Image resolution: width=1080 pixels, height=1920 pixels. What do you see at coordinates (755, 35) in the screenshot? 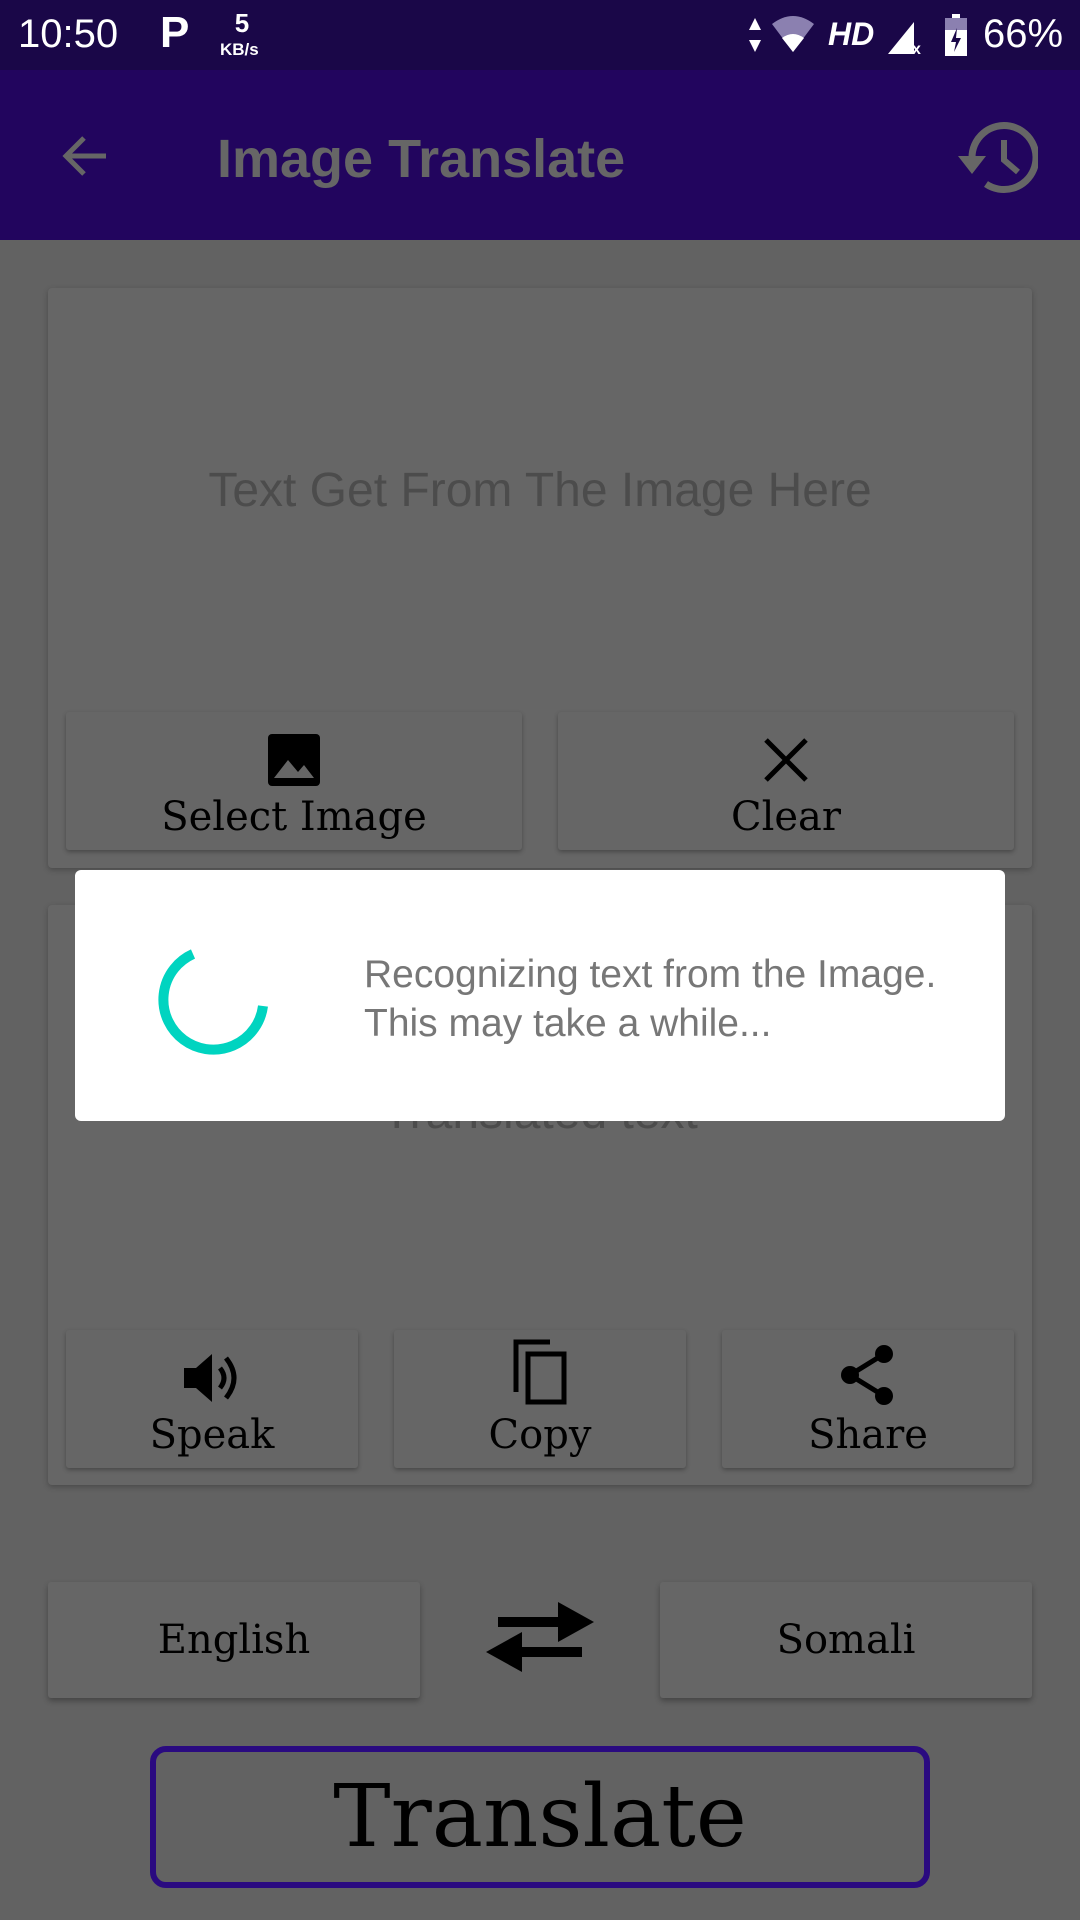
I see `data-activity-icon` at bounding box center [755, 35].